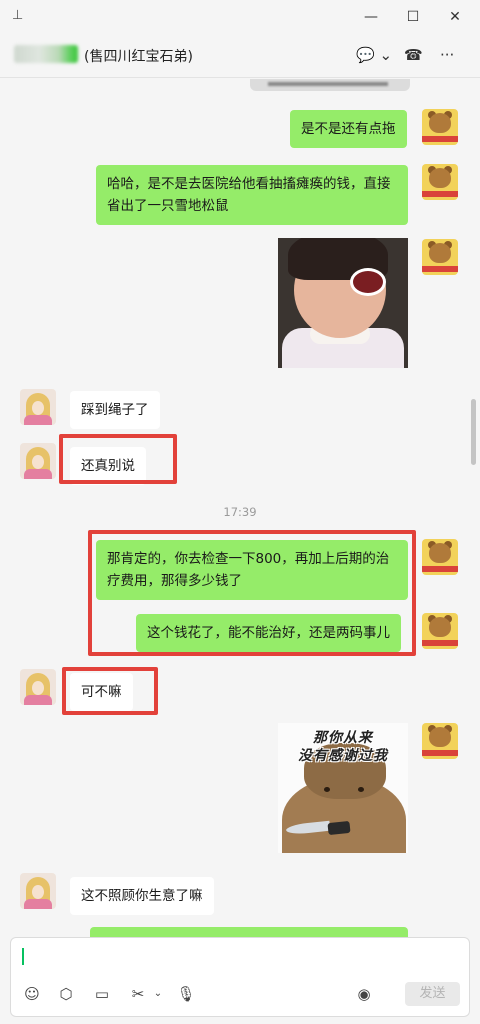 The height and width of the screenshot is (1024, 480). What do you see at coordinates (374, 55) in the screenshot?
I see `chat-info-icon: 💬 ⌄` at bounding box center [374, 55].